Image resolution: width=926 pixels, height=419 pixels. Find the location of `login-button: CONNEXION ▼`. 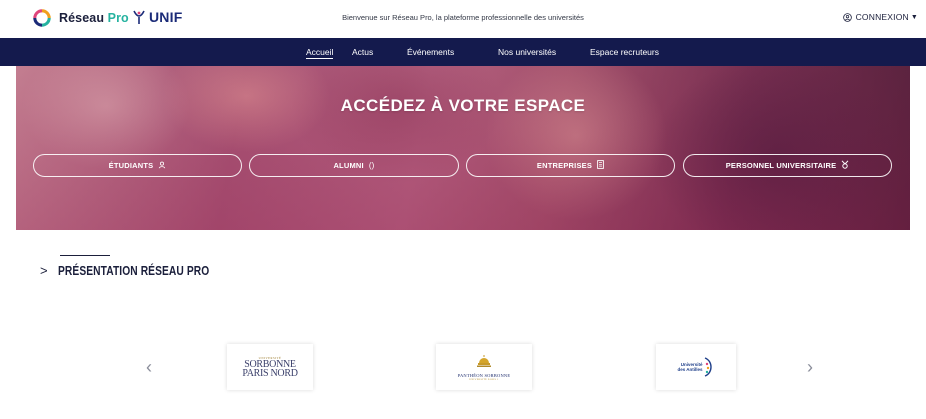

login-button: CONNEXION ▼ is located at coordinates (880, 17).